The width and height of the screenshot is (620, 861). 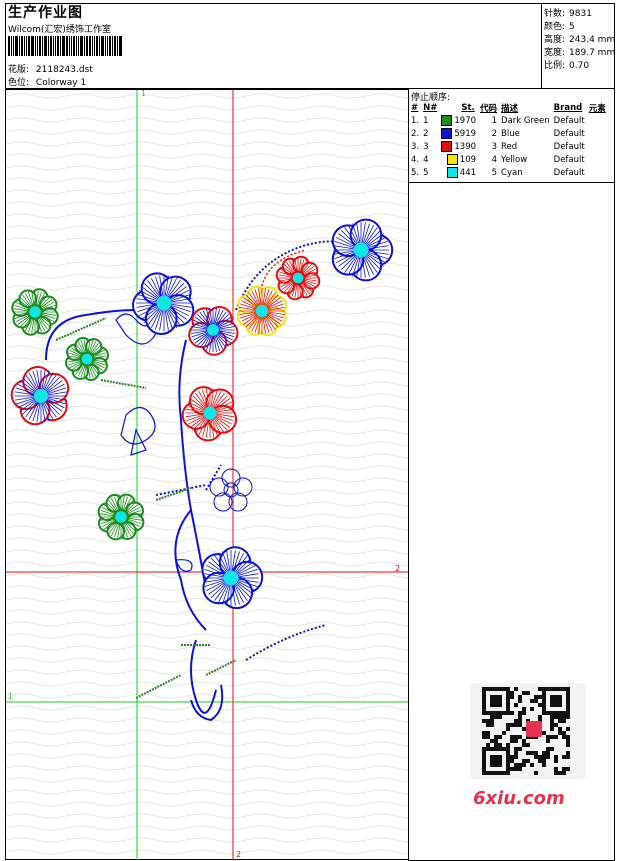 What do you see at coordinates (556, 701) in the screenshot?
I see `qr-finder` at bounding box center [556, 701].